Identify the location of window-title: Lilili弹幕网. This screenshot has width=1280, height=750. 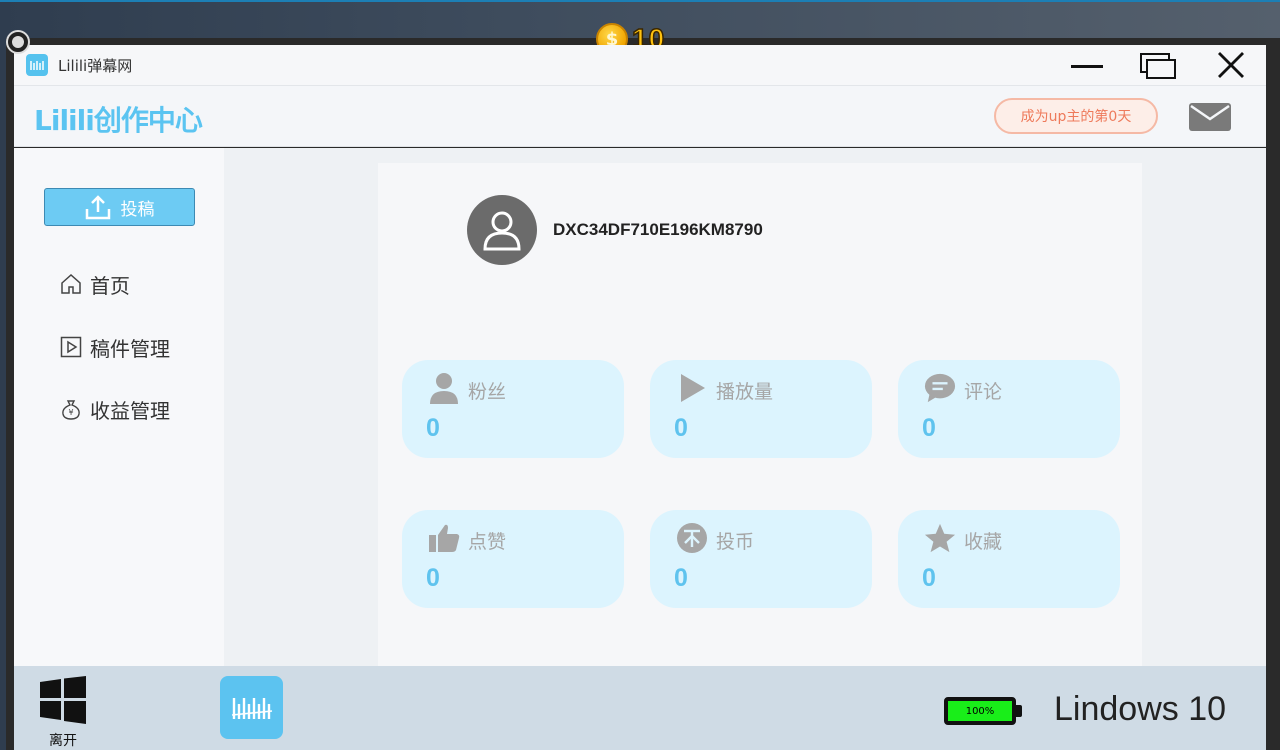
(95, 66).